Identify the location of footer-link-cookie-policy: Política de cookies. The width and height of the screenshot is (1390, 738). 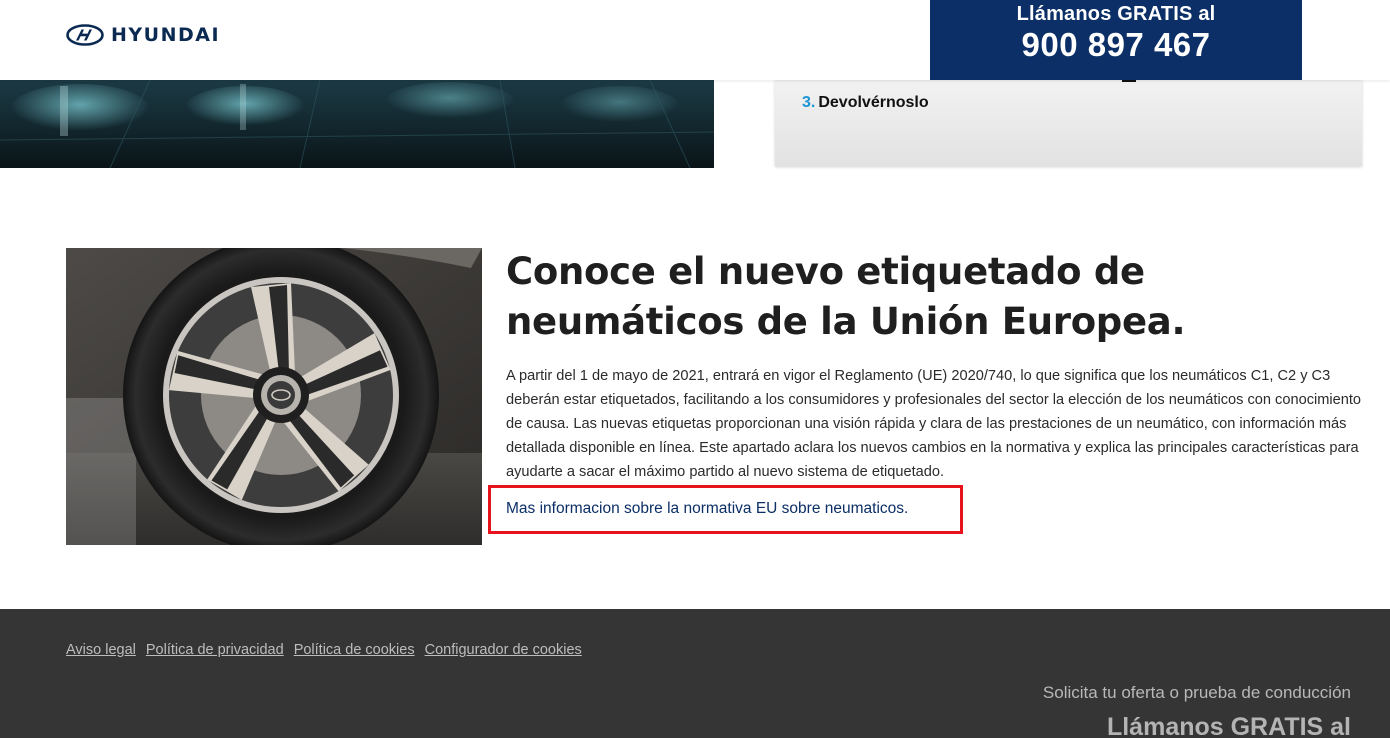
(354, 650).